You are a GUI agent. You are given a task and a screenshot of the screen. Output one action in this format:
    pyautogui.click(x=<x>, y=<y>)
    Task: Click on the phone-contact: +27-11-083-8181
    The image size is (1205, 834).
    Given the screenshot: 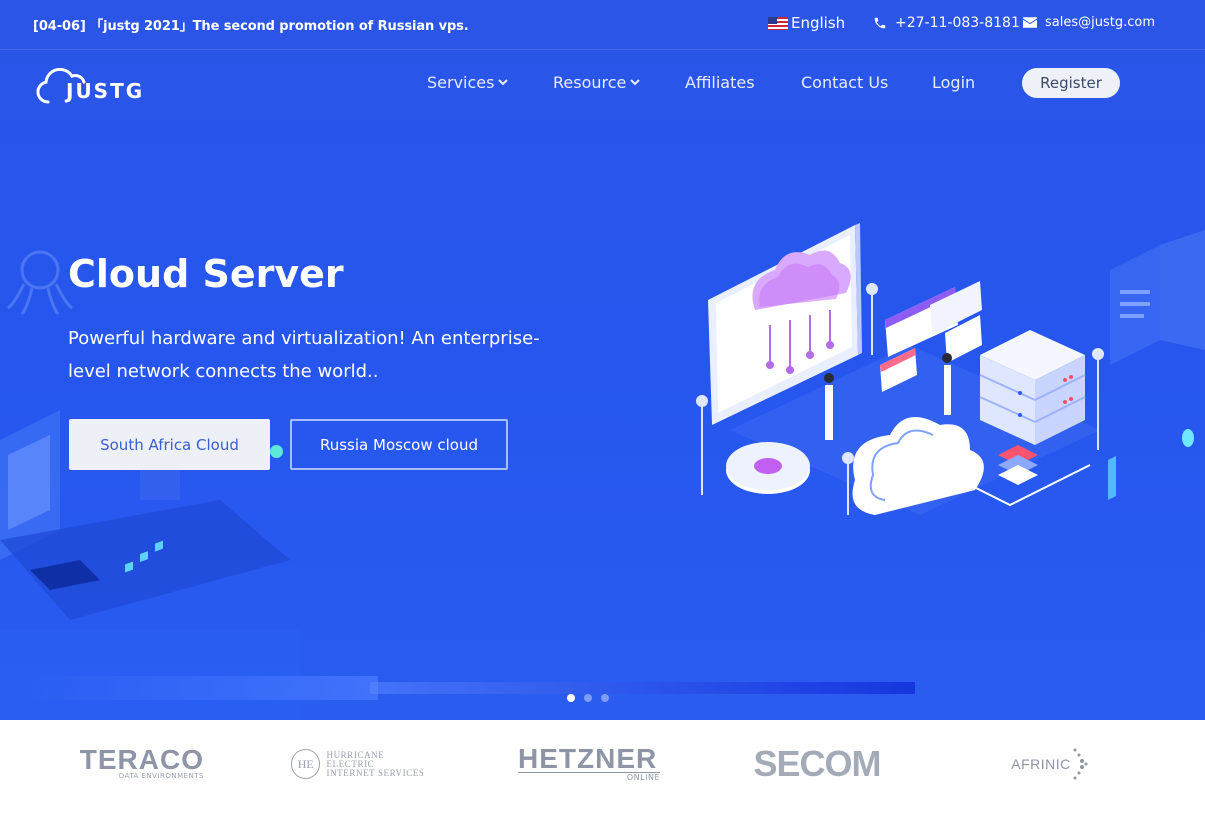 What is the action you would take?
    pyautogui.click(x=946, y=23)
    